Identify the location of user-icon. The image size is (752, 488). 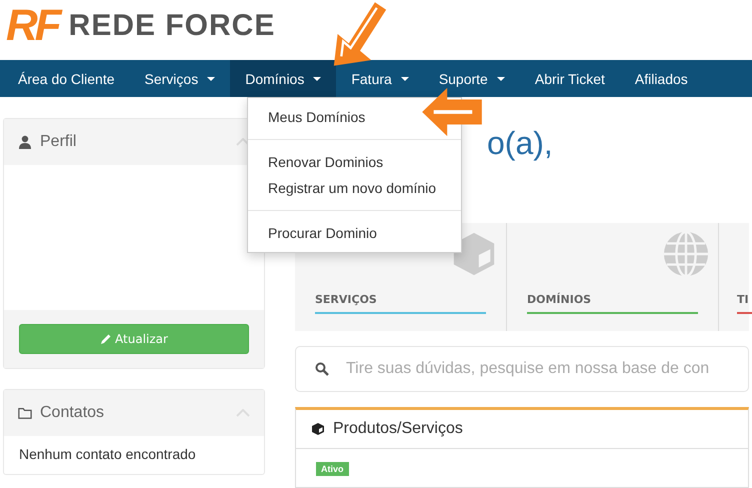
(25, 142).